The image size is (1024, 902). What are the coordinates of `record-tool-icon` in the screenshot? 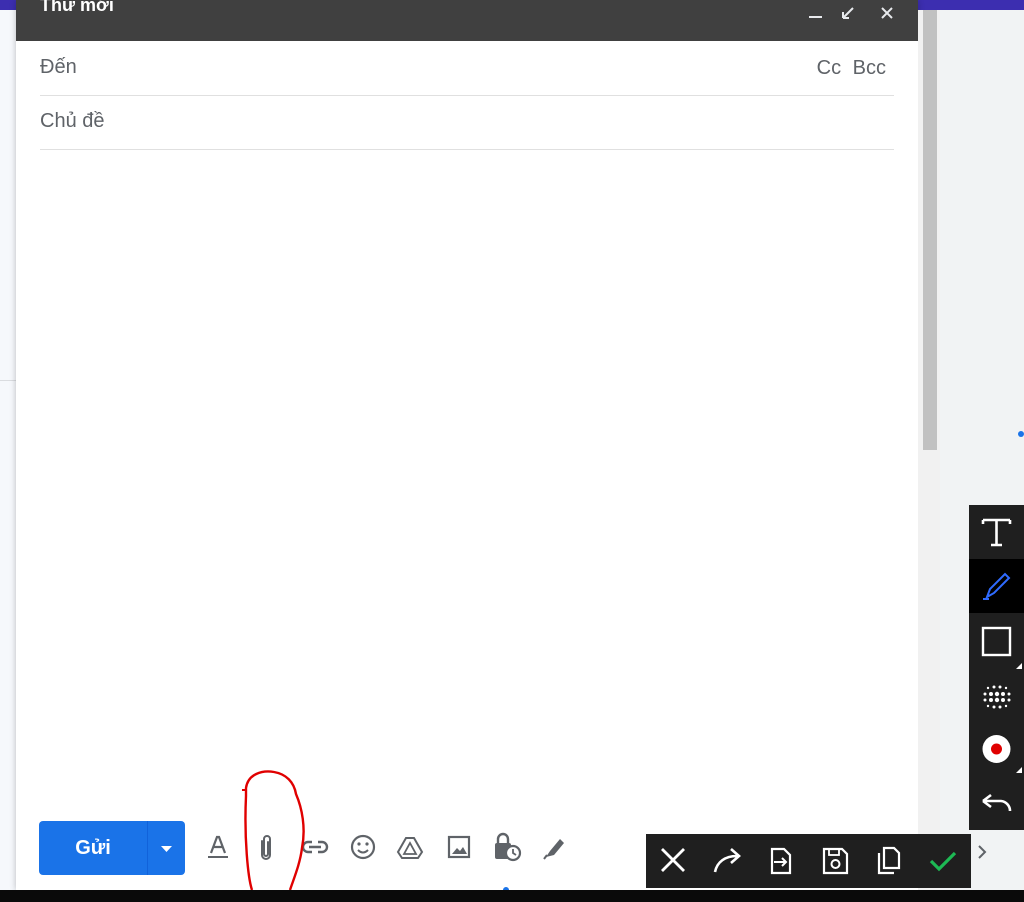 It's located at (1002, 754).